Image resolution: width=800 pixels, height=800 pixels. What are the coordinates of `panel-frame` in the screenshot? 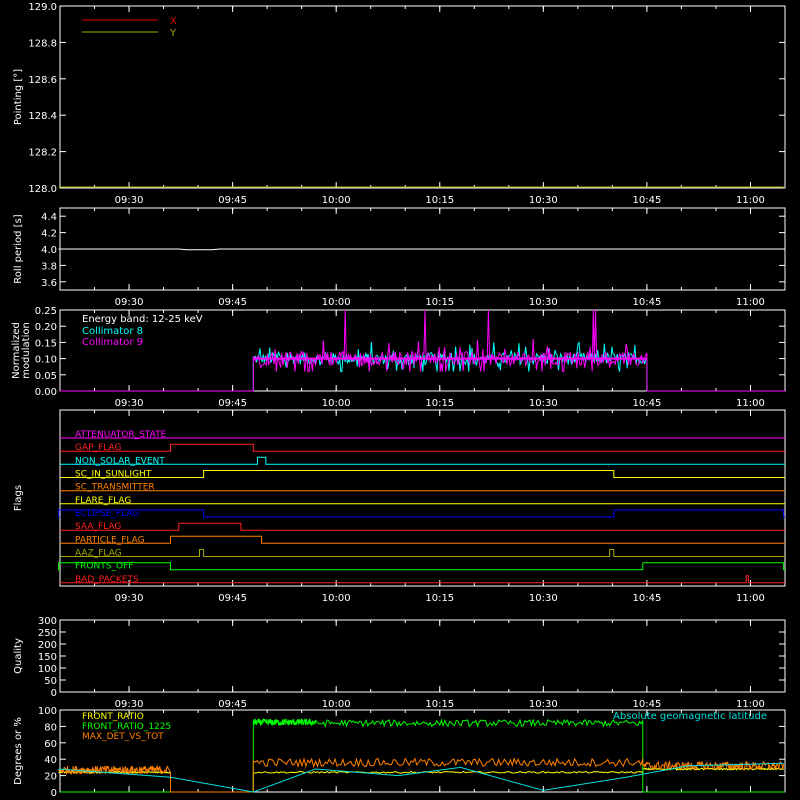 It's located at (422, 656).